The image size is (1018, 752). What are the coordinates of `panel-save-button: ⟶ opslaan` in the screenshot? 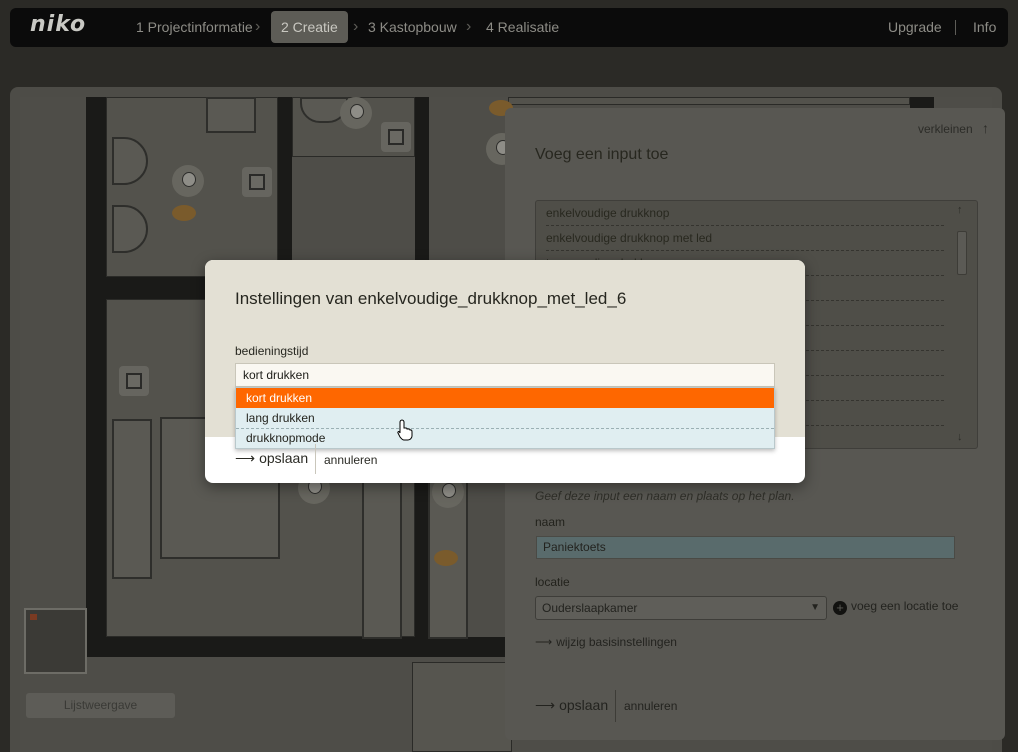 It's located at (571, 705).